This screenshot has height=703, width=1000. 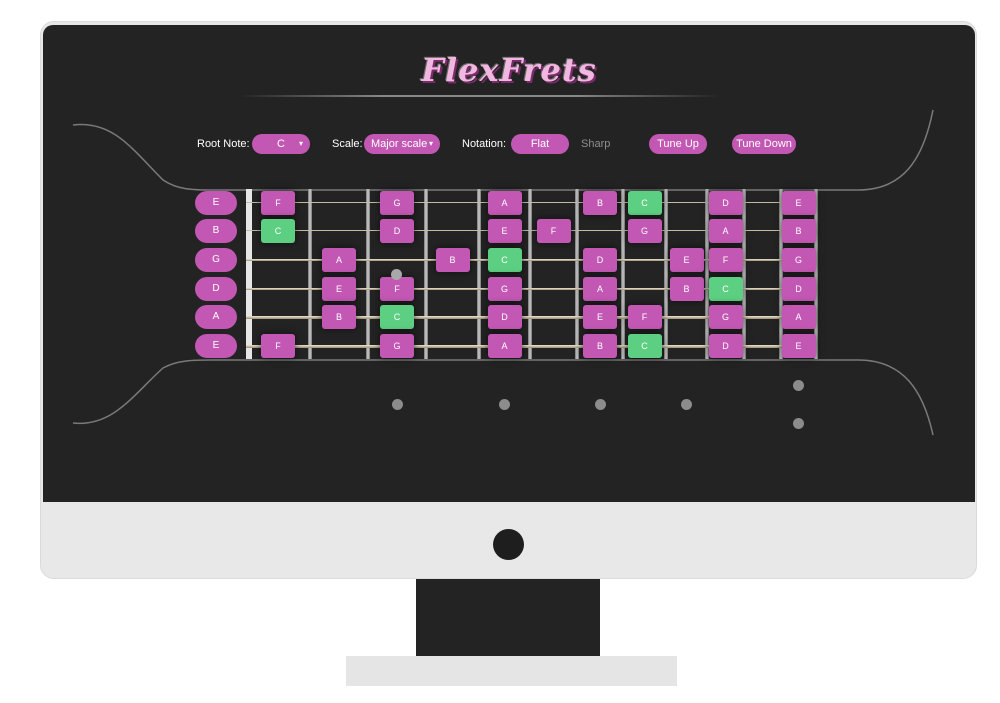 I want to click on notation-flat-button: Flat, so click(x=540, y=144).